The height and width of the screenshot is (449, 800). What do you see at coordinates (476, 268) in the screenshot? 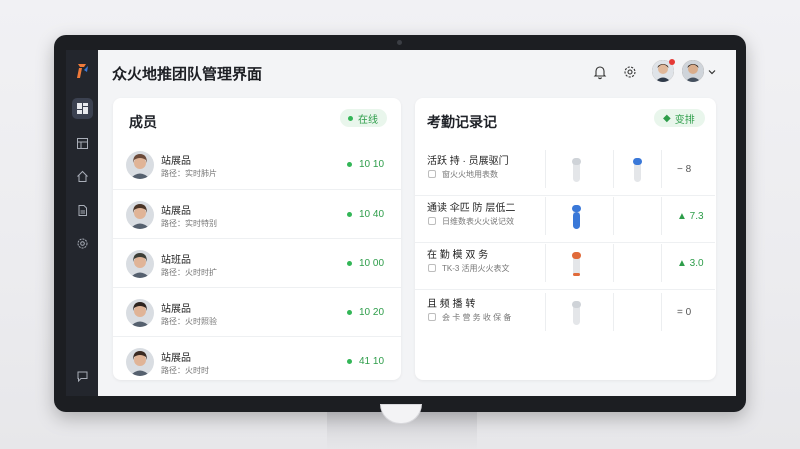
I see `record-subtitle: TK-3 活用火火表文` at bounding box center [476, 268].